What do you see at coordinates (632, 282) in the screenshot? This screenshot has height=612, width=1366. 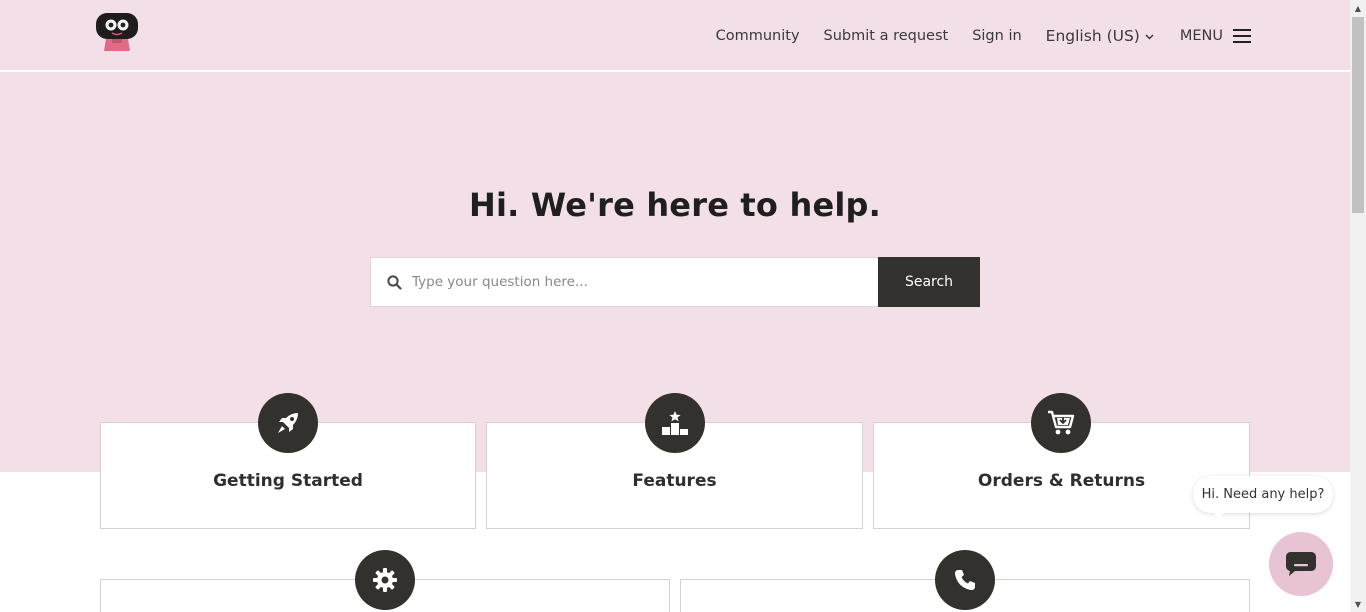 I see `search-input` at bounding box center [632, 282].